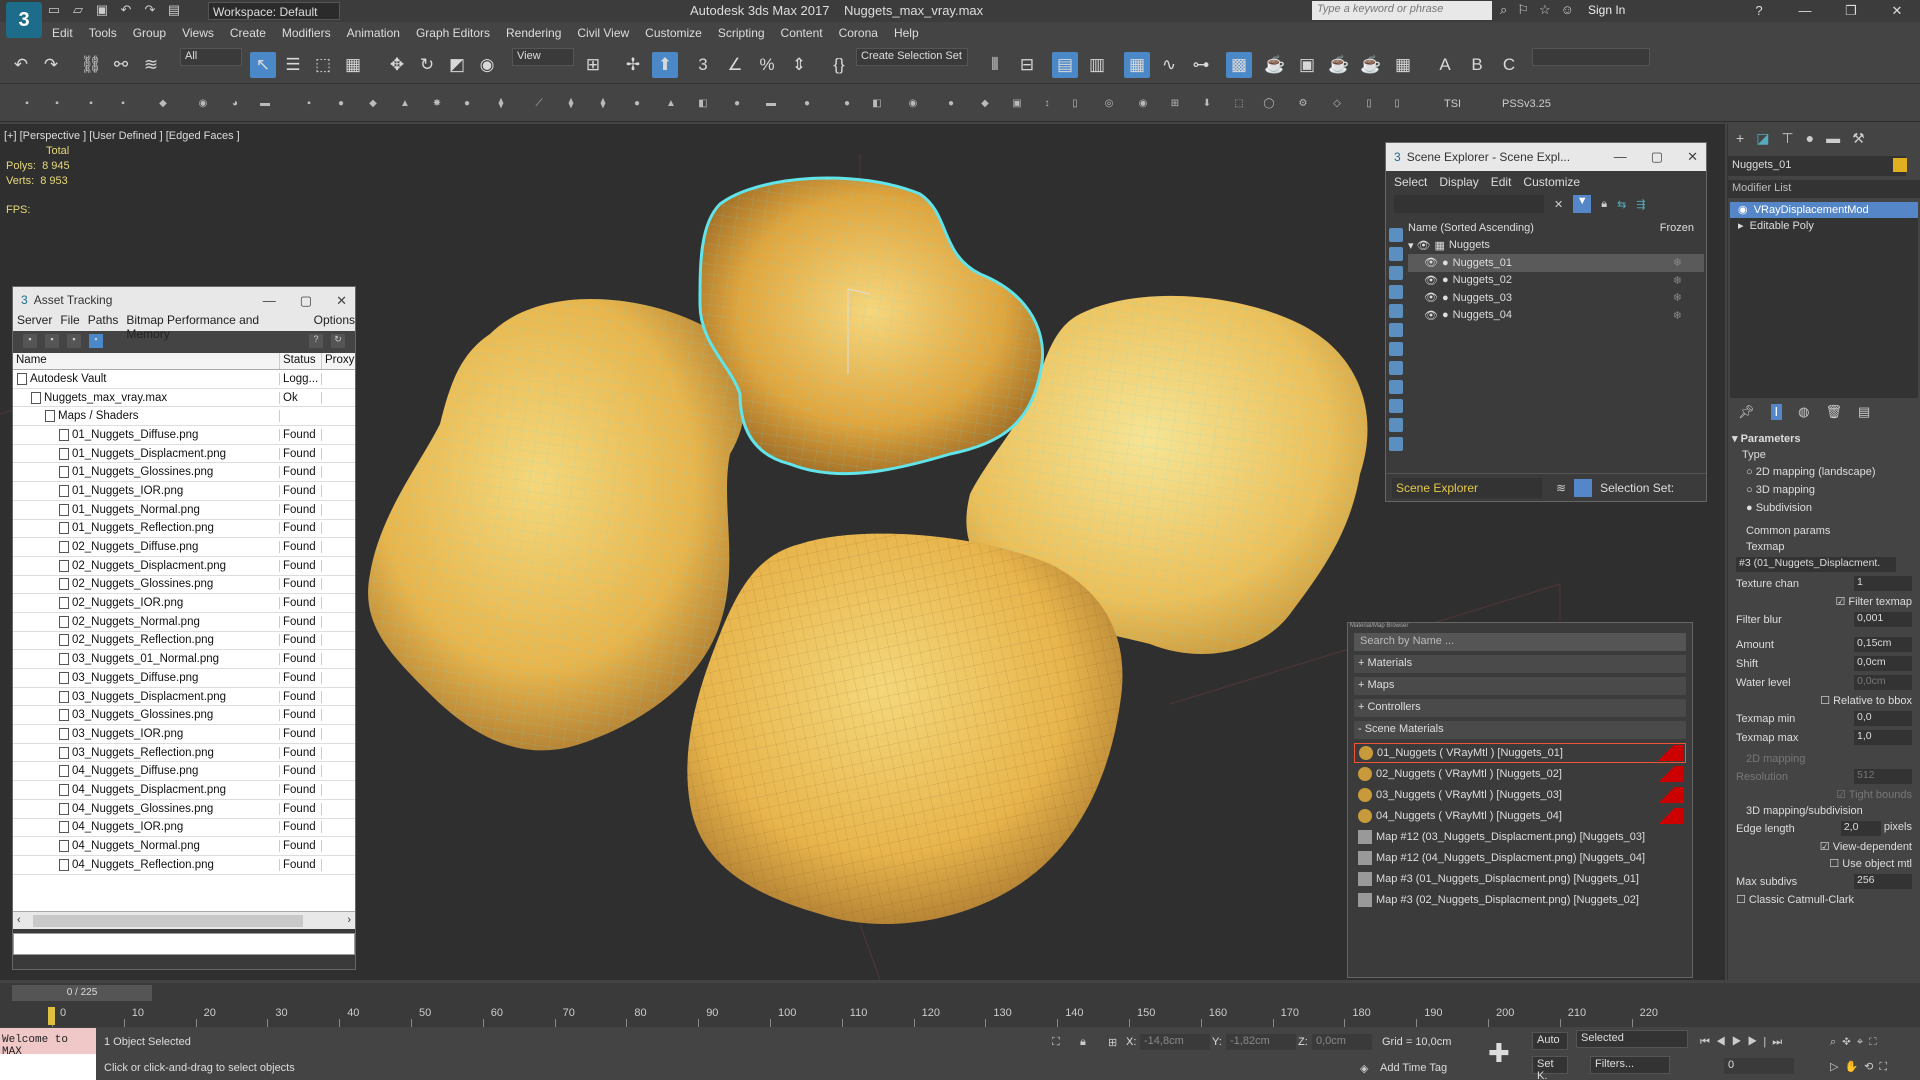 The height and width of the screenshot is (1080, 1920). Describe the element at coordinates (1467, 487) in the screenshot. I see `scene-explorer-name-field: Scene Explorer` at that location.